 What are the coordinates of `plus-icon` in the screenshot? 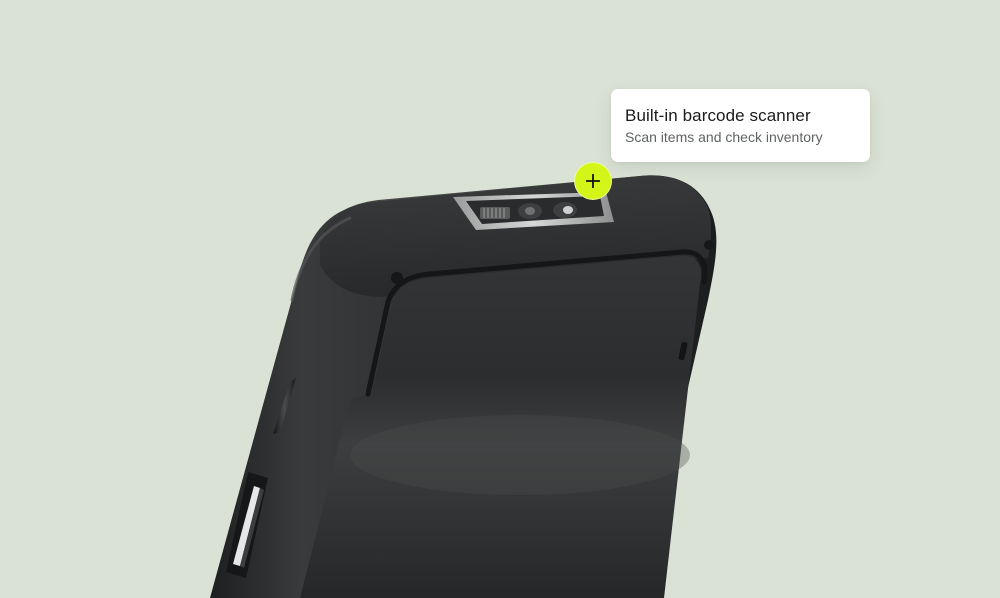 It's located at (593, 181).